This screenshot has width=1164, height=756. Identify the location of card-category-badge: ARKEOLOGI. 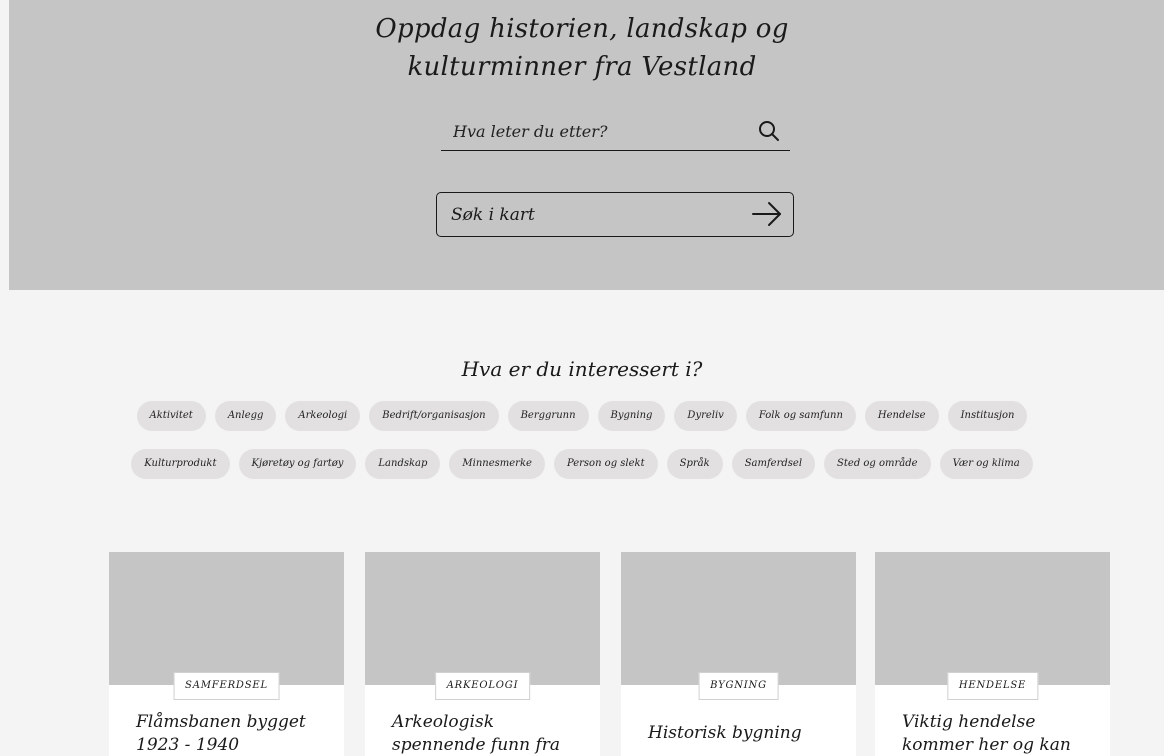
(482, 686).